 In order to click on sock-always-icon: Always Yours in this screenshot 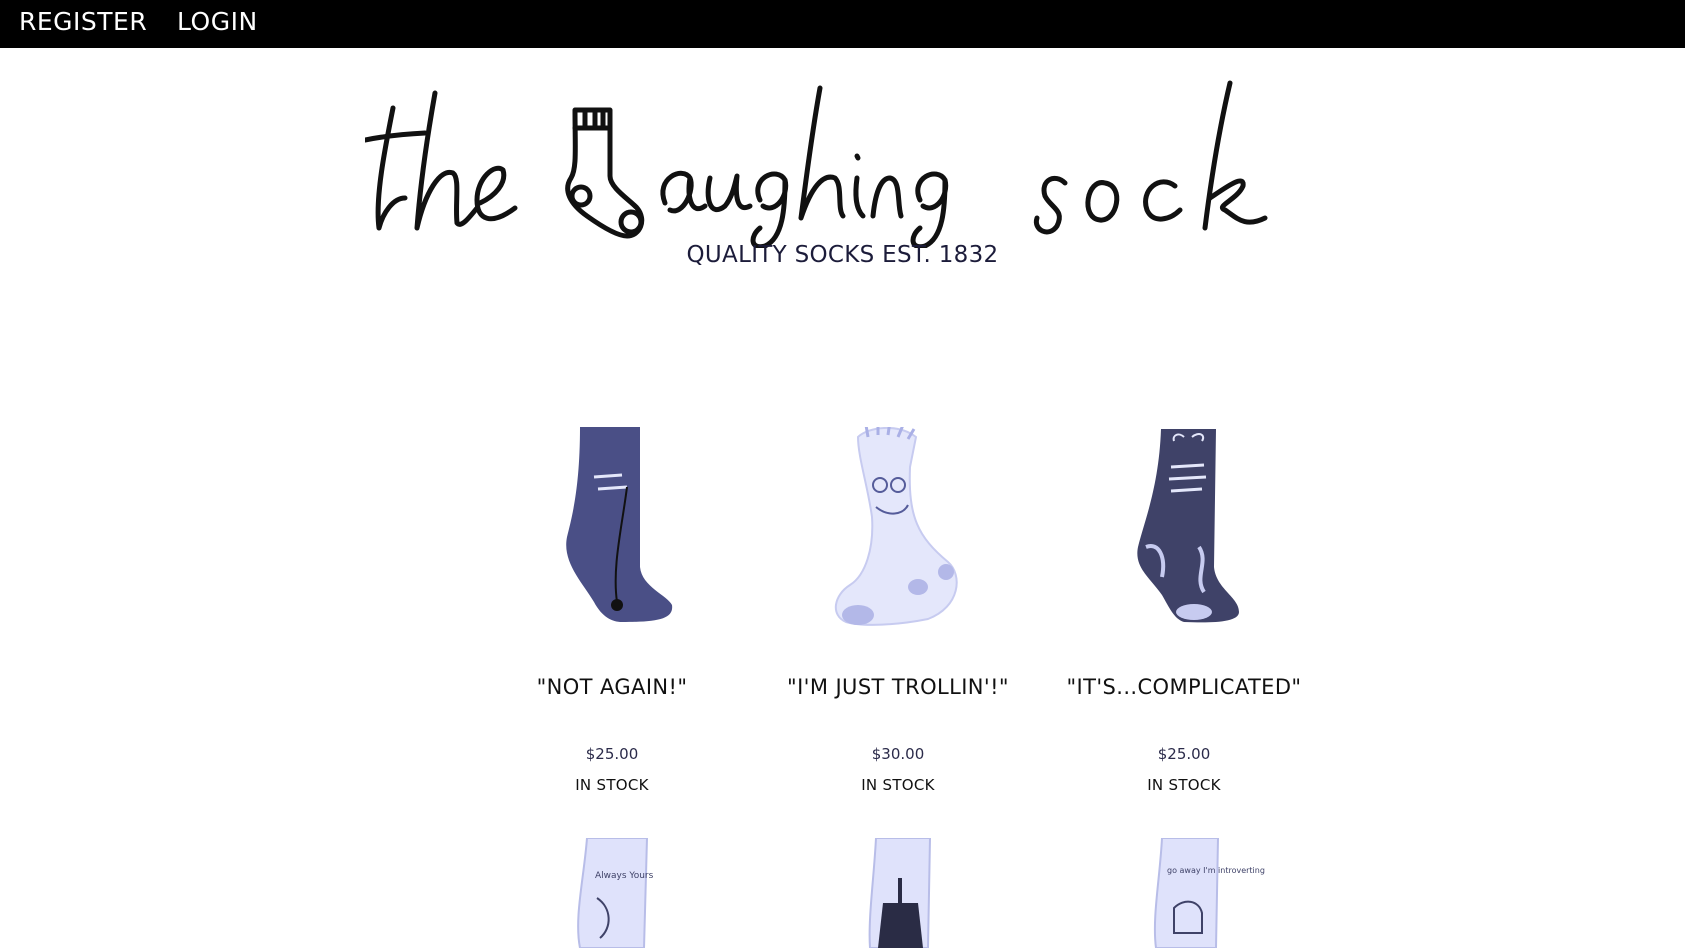, I will do `click(612, 893)`.